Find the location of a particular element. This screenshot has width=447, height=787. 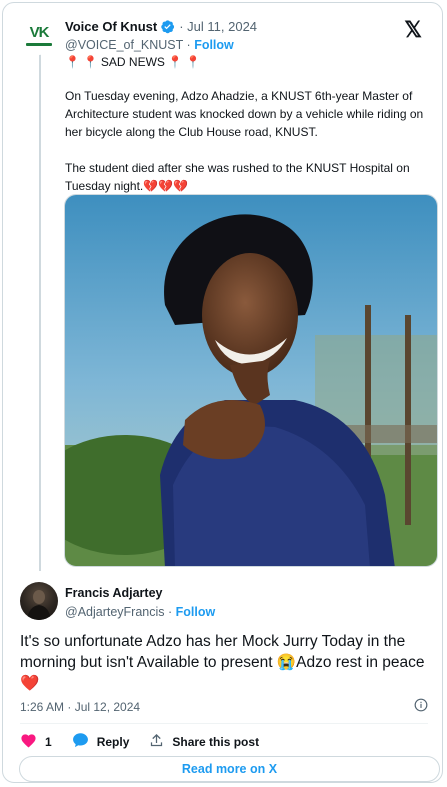

reply-button: Reply is located at coordinates (101, 741).